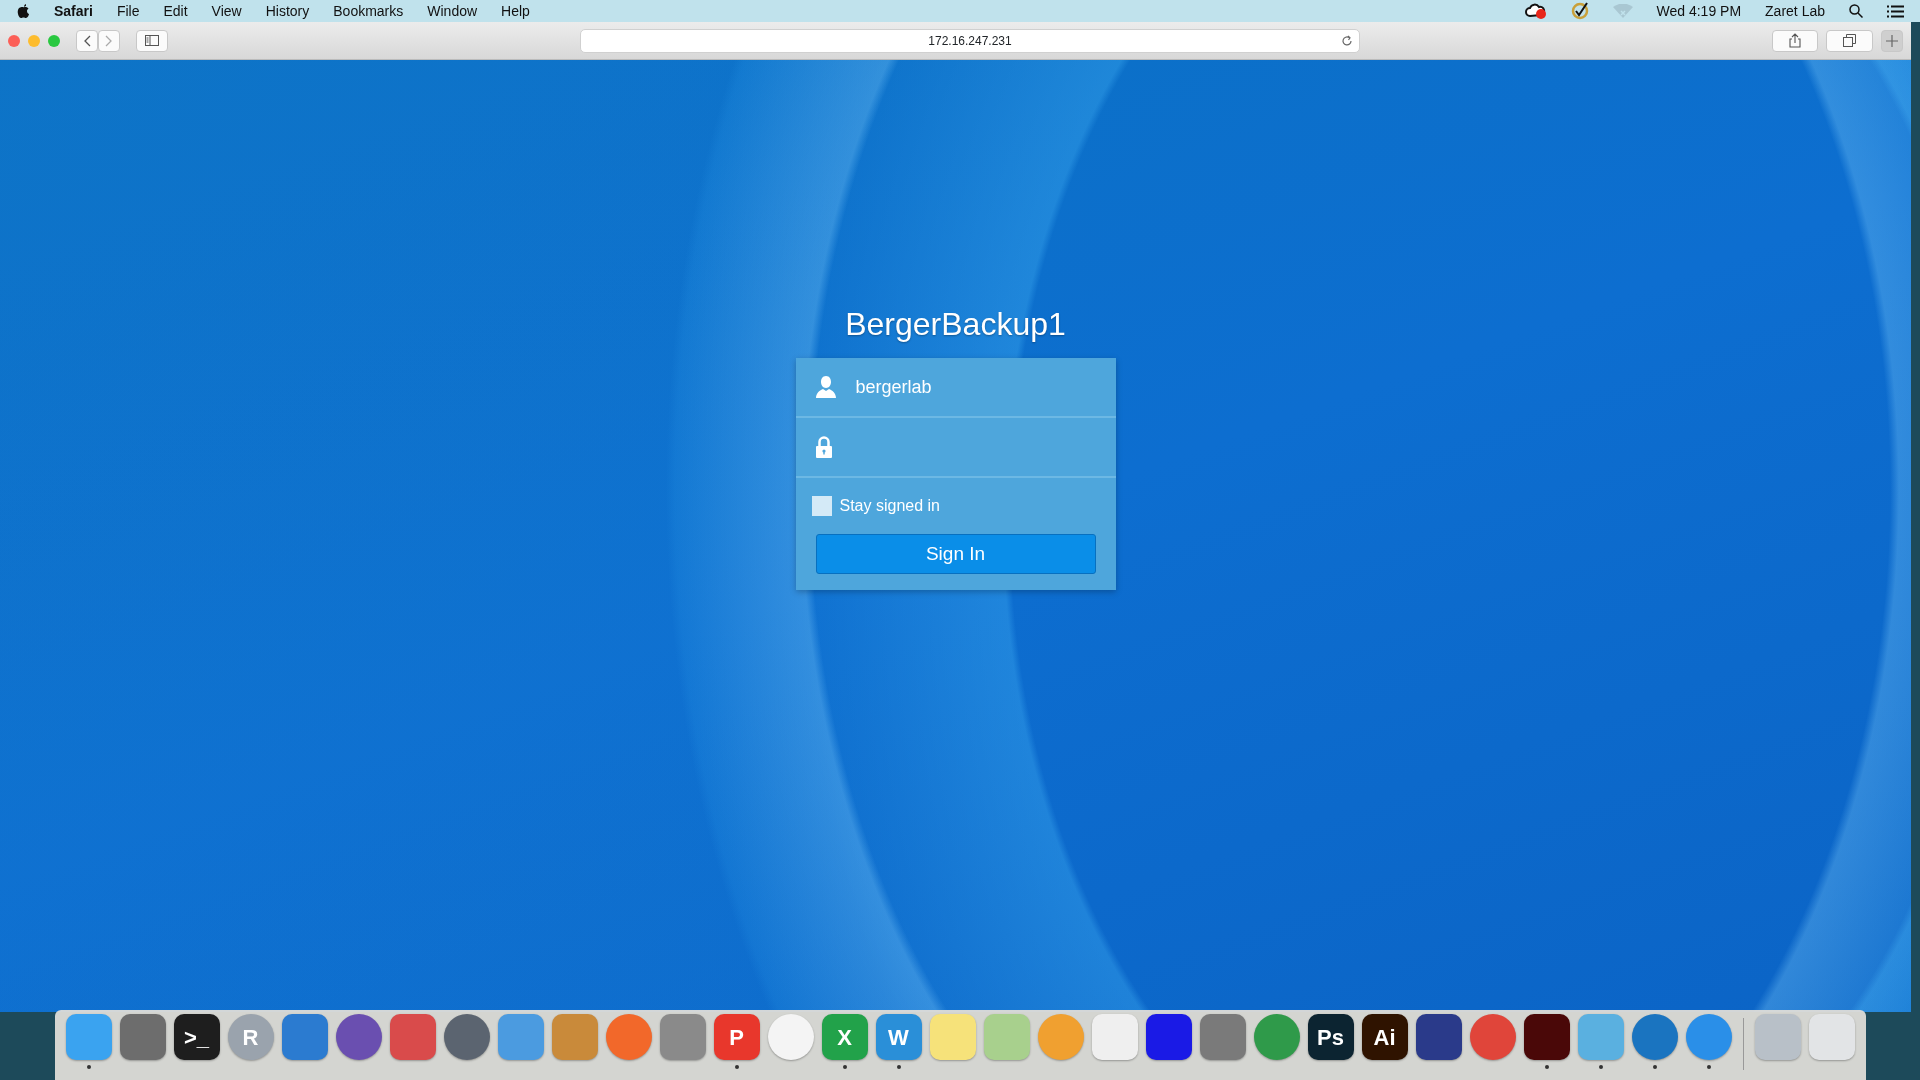 The height and width of the screenshot is (1080, 1920). Describe the element at coordinates (1347, 40) in the screenshot. I see `reload-icon` at that location.